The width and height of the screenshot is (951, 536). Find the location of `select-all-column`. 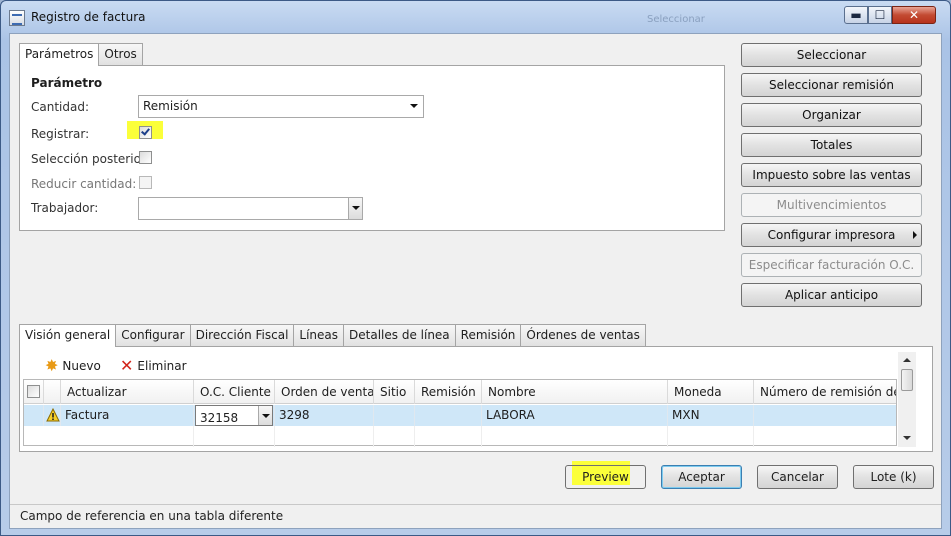

select-all-column is located at coordinates (34, 392).